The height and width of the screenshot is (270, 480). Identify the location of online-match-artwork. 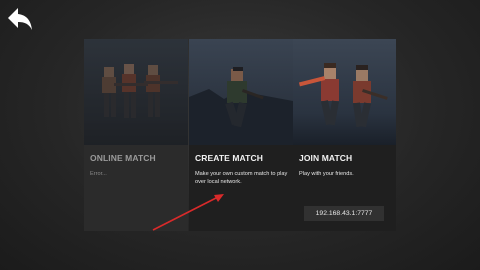
(136, 92).